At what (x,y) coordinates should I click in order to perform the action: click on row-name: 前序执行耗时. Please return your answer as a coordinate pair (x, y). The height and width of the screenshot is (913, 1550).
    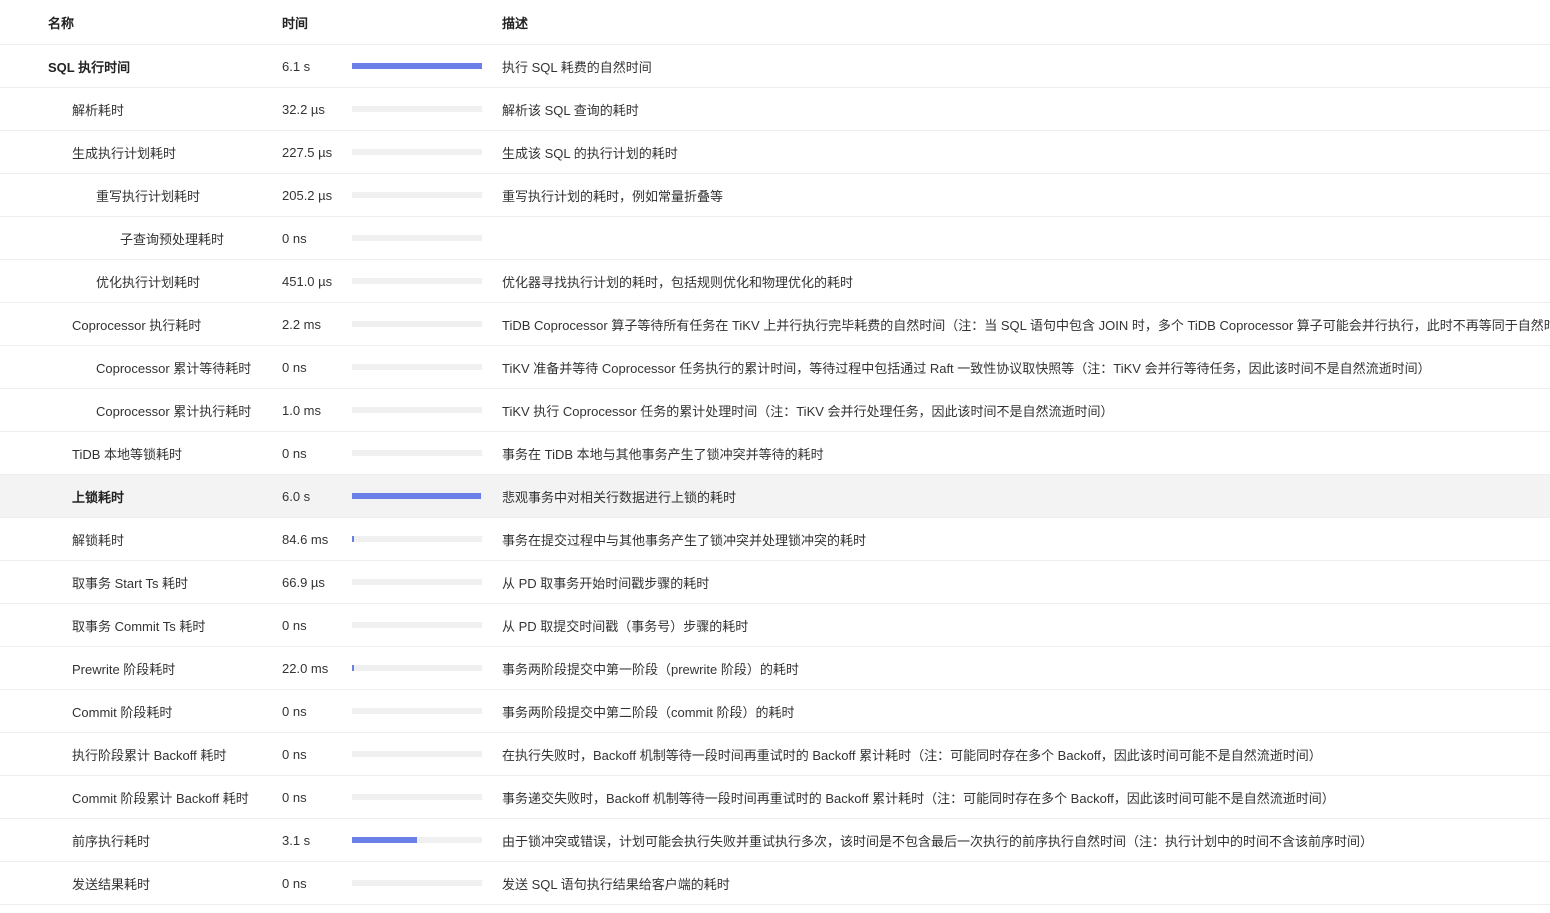
    Looking at the image, I should click on (111, 841).